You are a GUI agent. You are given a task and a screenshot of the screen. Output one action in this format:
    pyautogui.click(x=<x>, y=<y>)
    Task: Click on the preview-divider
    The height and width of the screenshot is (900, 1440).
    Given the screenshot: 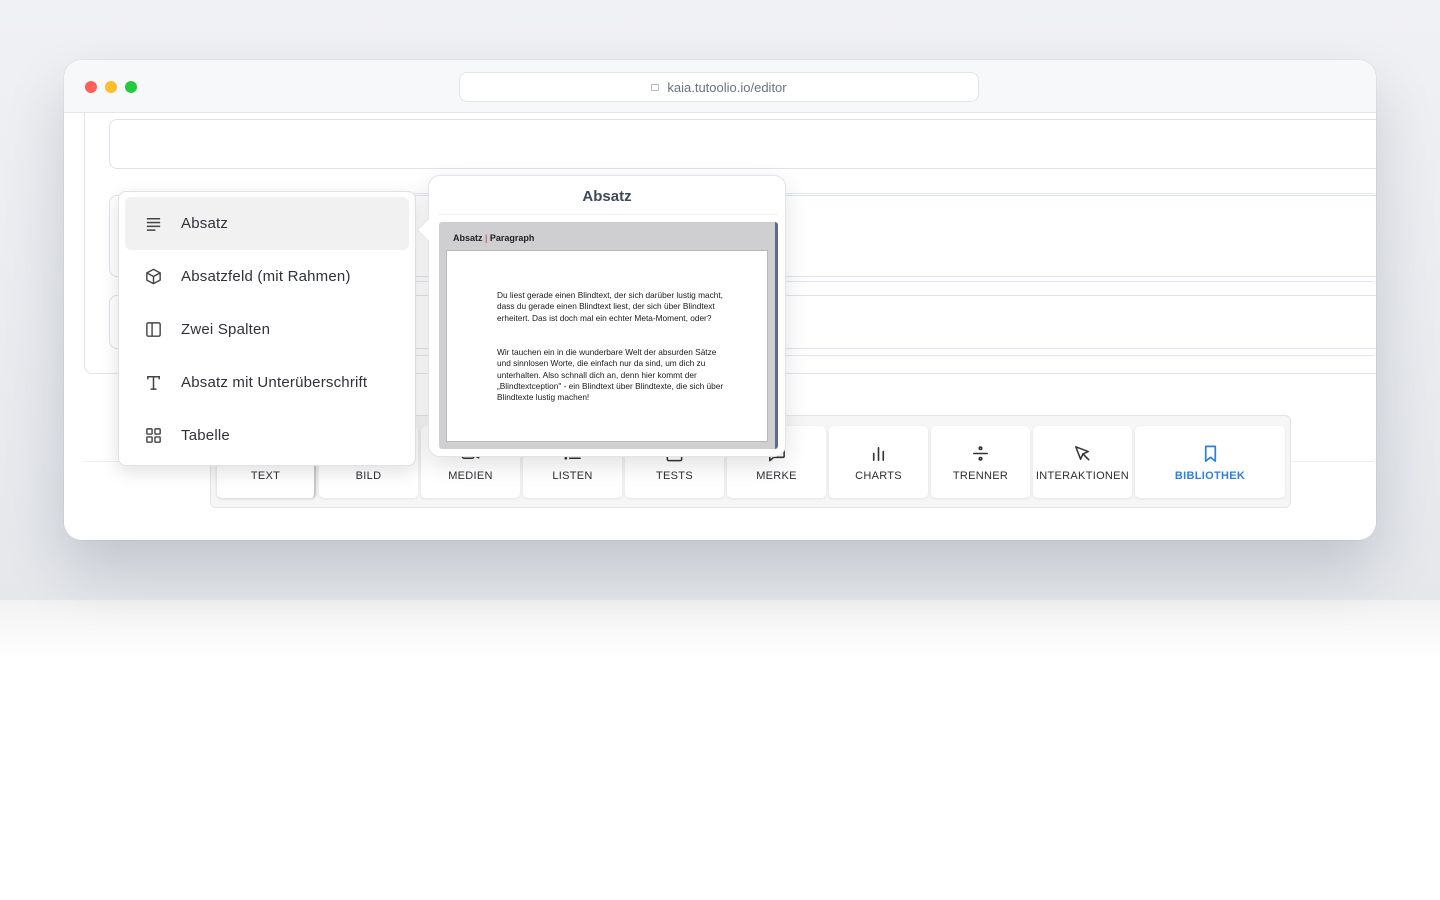 What is the action you would take?
    pyautogui.click(x=608, y=214)
    